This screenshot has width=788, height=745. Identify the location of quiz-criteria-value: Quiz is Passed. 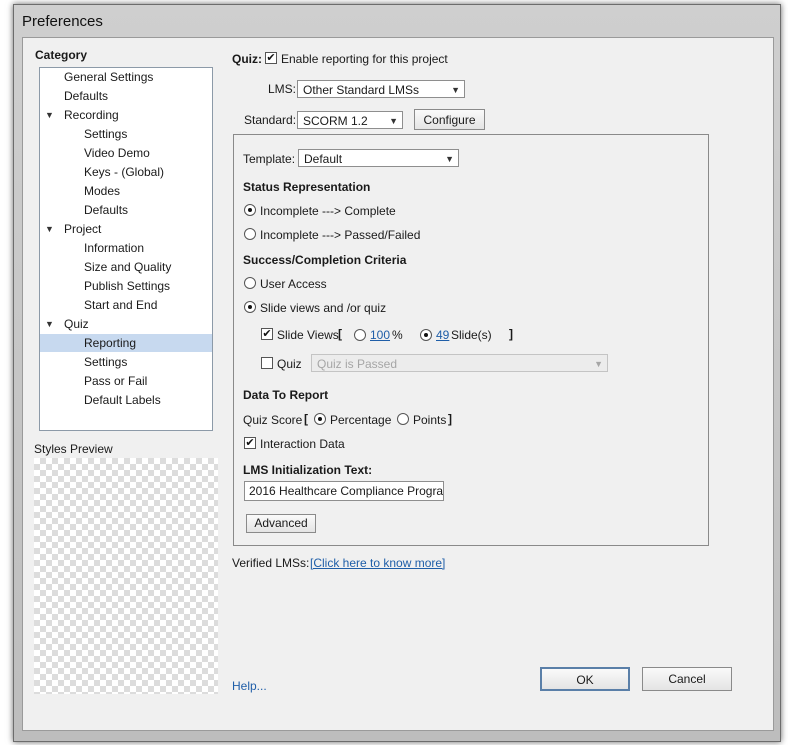
(357, 364).